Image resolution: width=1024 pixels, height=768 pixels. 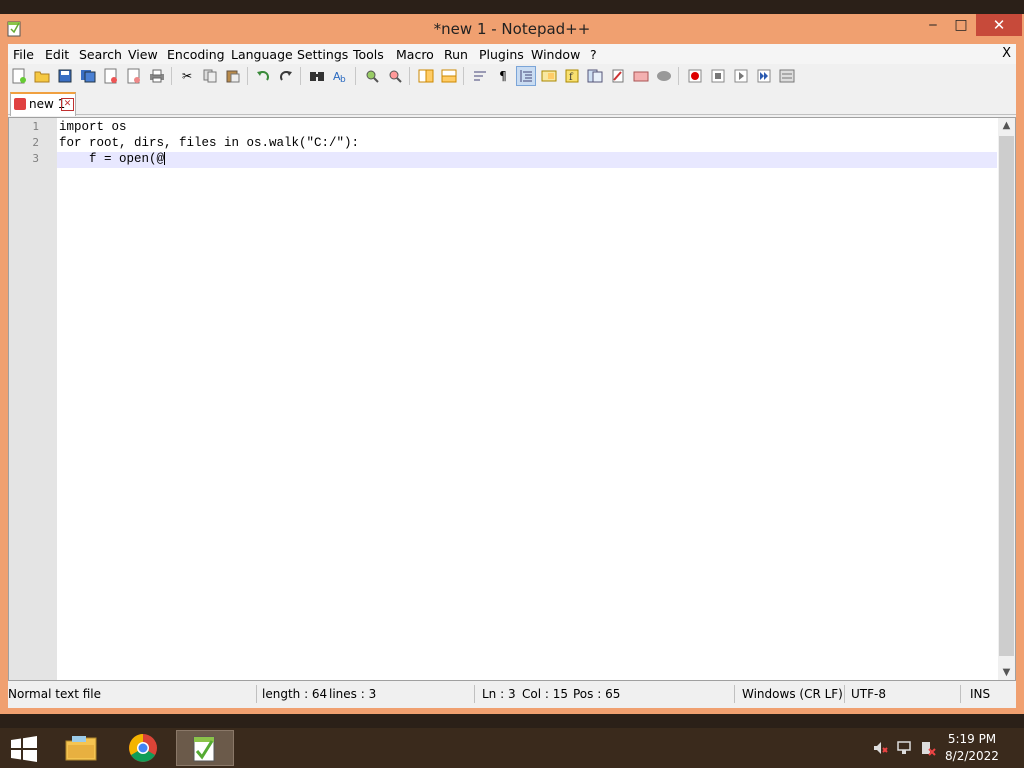 What do you see at coordinates (19, 76) in the screenshot?
I see `new-file-icon` at bounding box center [19, 76].